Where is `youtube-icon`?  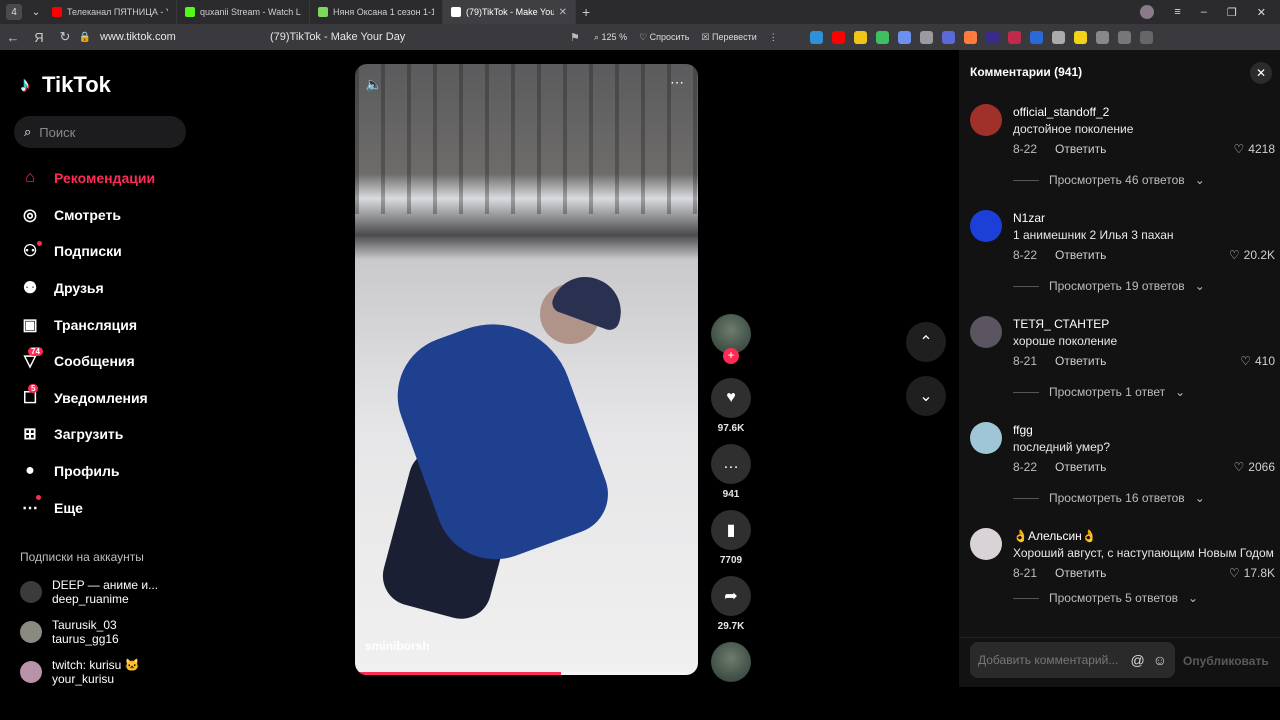
youtube-icon is located at coordinates (57, 12).